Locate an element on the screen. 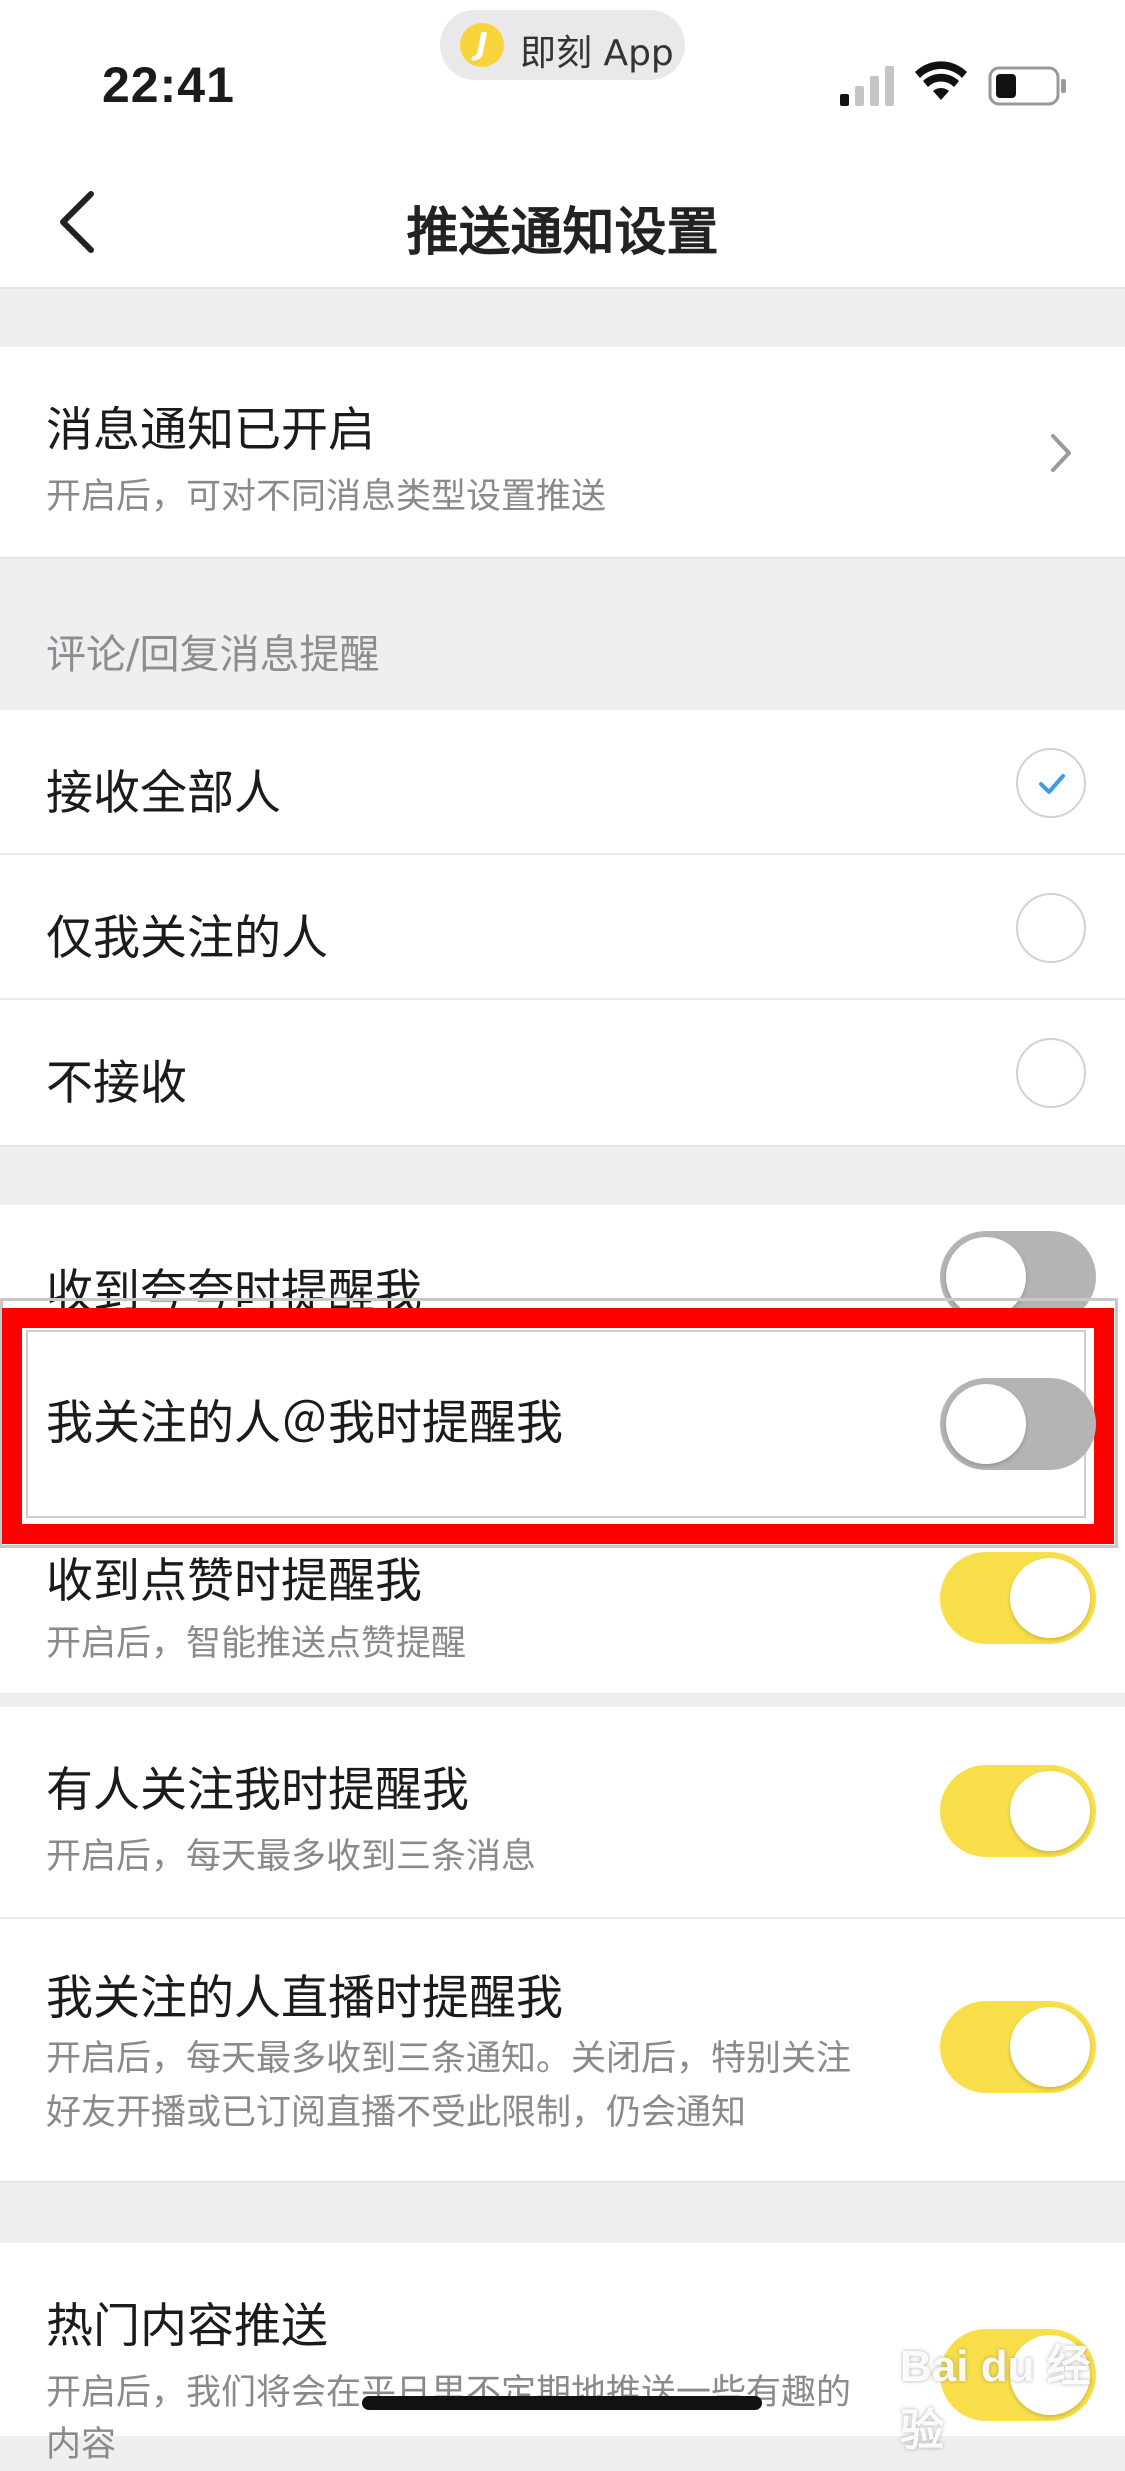 This screenshot has width=1125, height=2471. option-receive-all: 接收全部人 is located at coordinates (562, 782).